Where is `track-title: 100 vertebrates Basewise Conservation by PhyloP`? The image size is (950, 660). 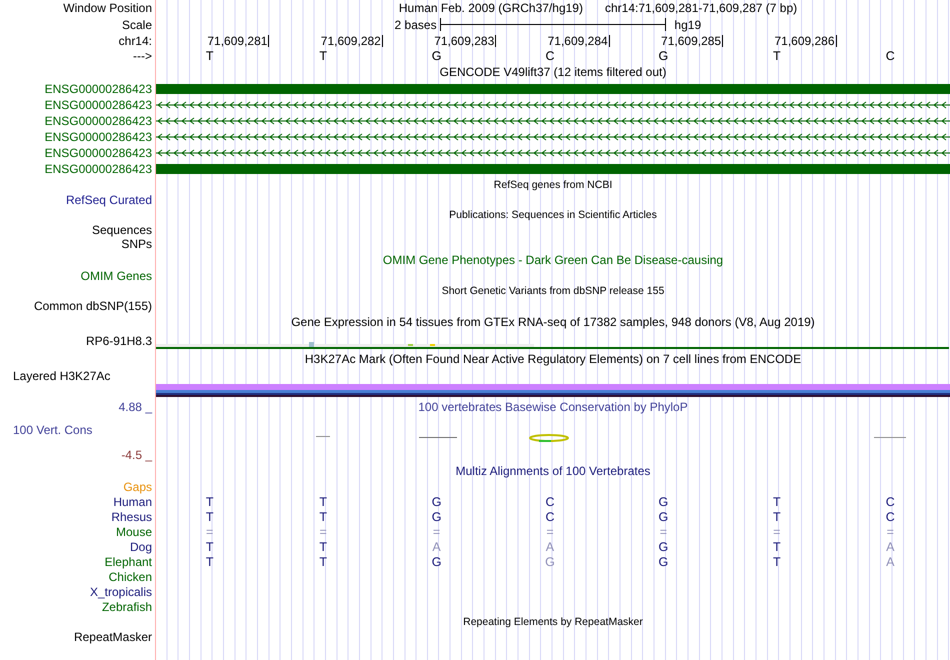 track-title: 100 vertebrates Basewise Conservation by PhyloP is located at coordinates (553, 407).